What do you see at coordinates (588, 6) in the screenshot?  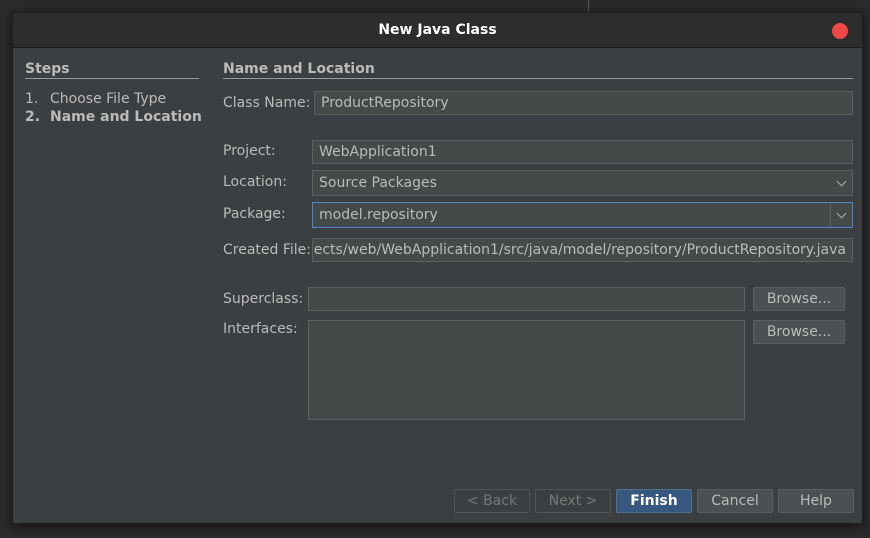 I see `background-divider` at bounding box center [588, 6].